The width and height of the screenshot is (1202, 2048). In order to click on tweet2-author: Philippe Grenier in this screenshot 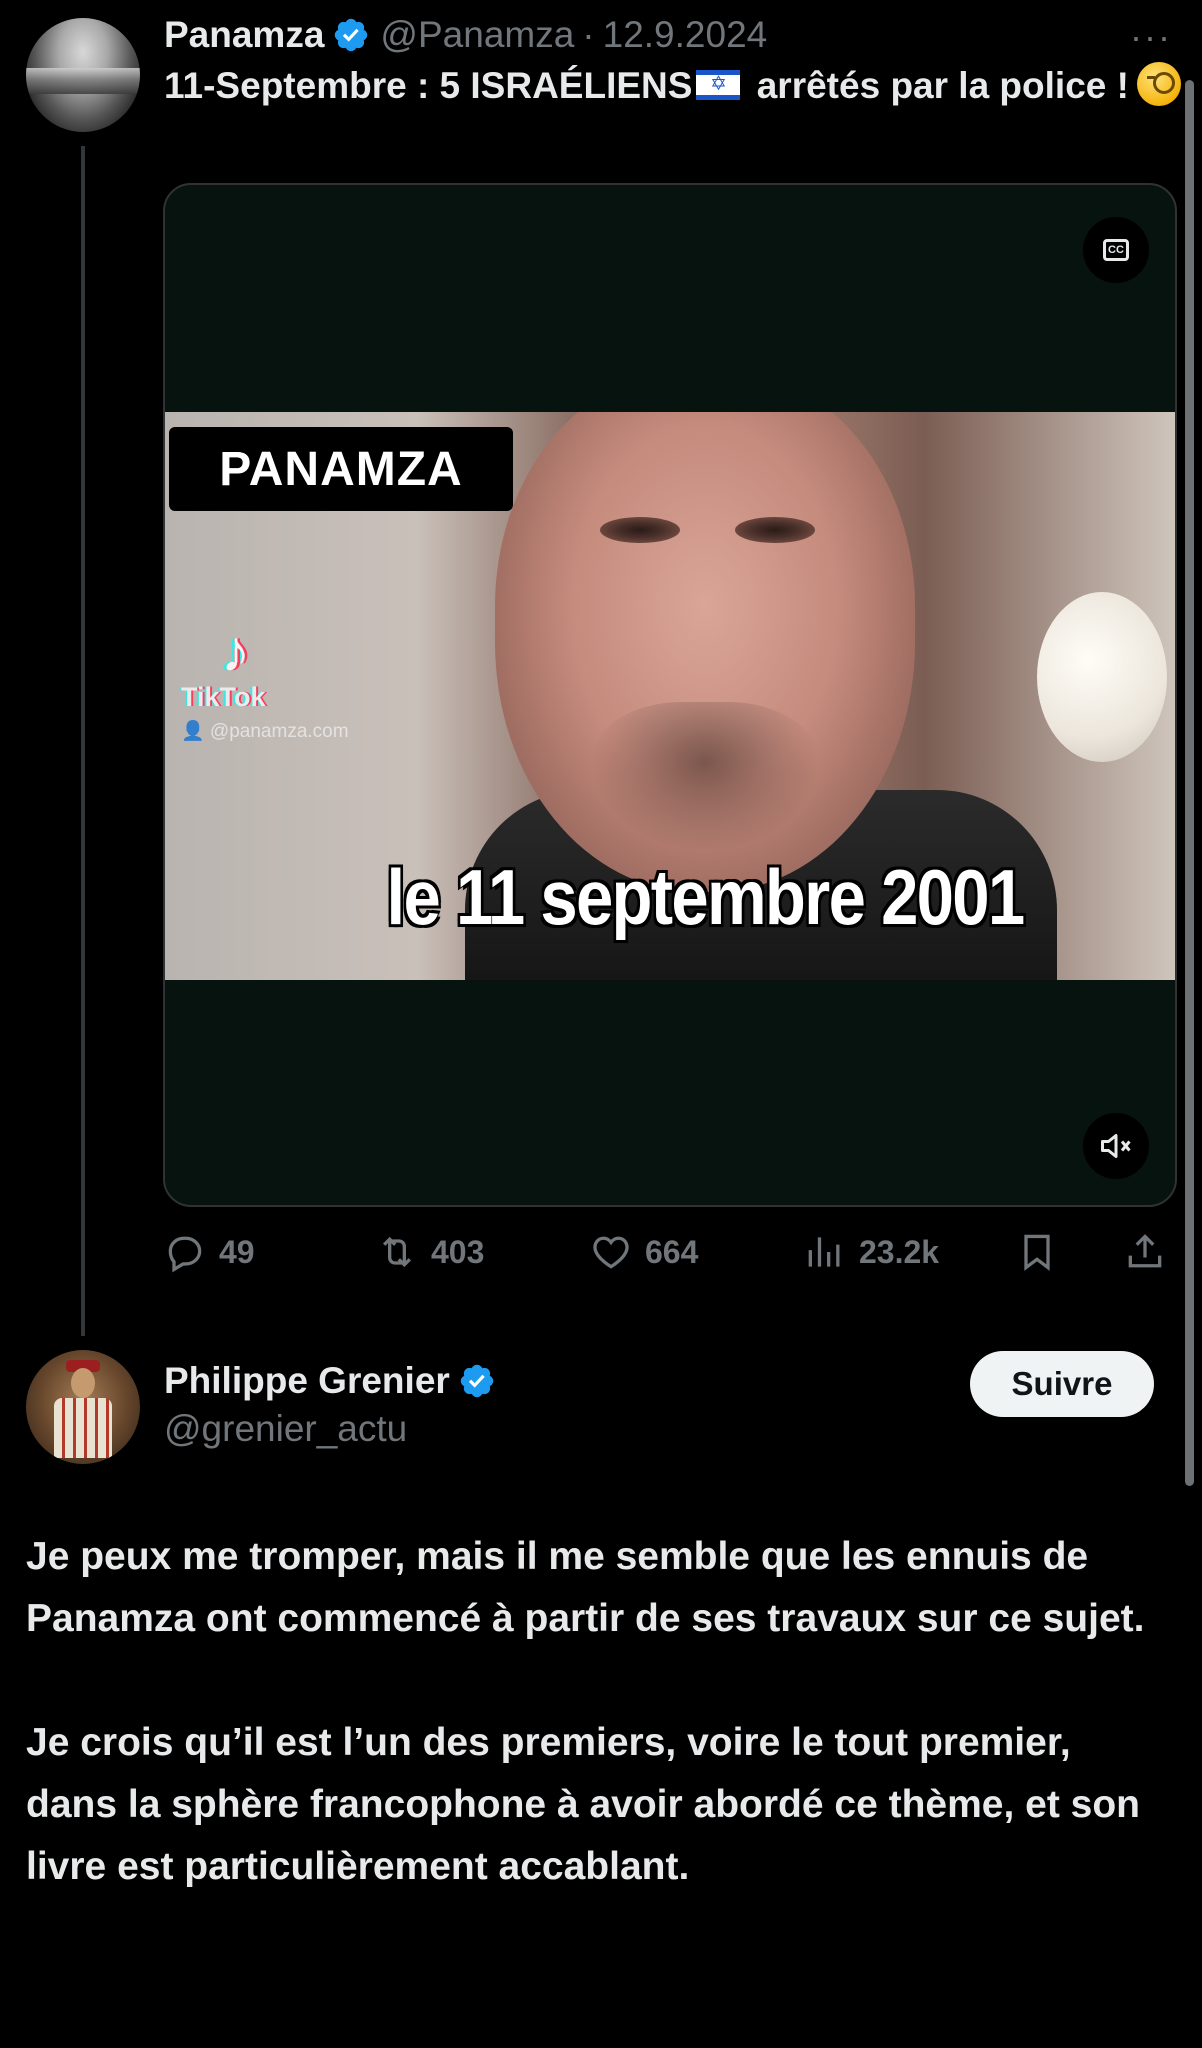, I will do `click(335, 1381)`.